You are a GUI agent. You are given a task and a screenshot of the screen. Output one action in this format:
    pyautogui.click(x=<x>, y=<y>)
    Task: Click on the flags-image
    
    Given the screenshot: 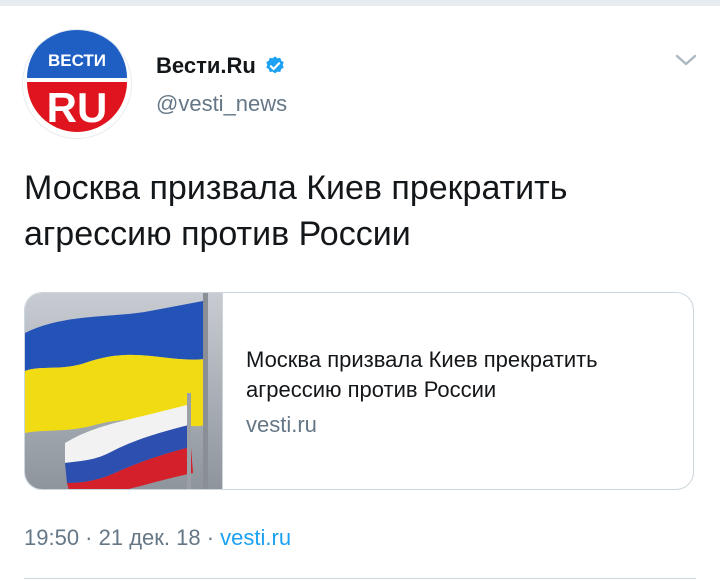 What is the action you would take?
    pyautogui.click(x=123, y=391)
    